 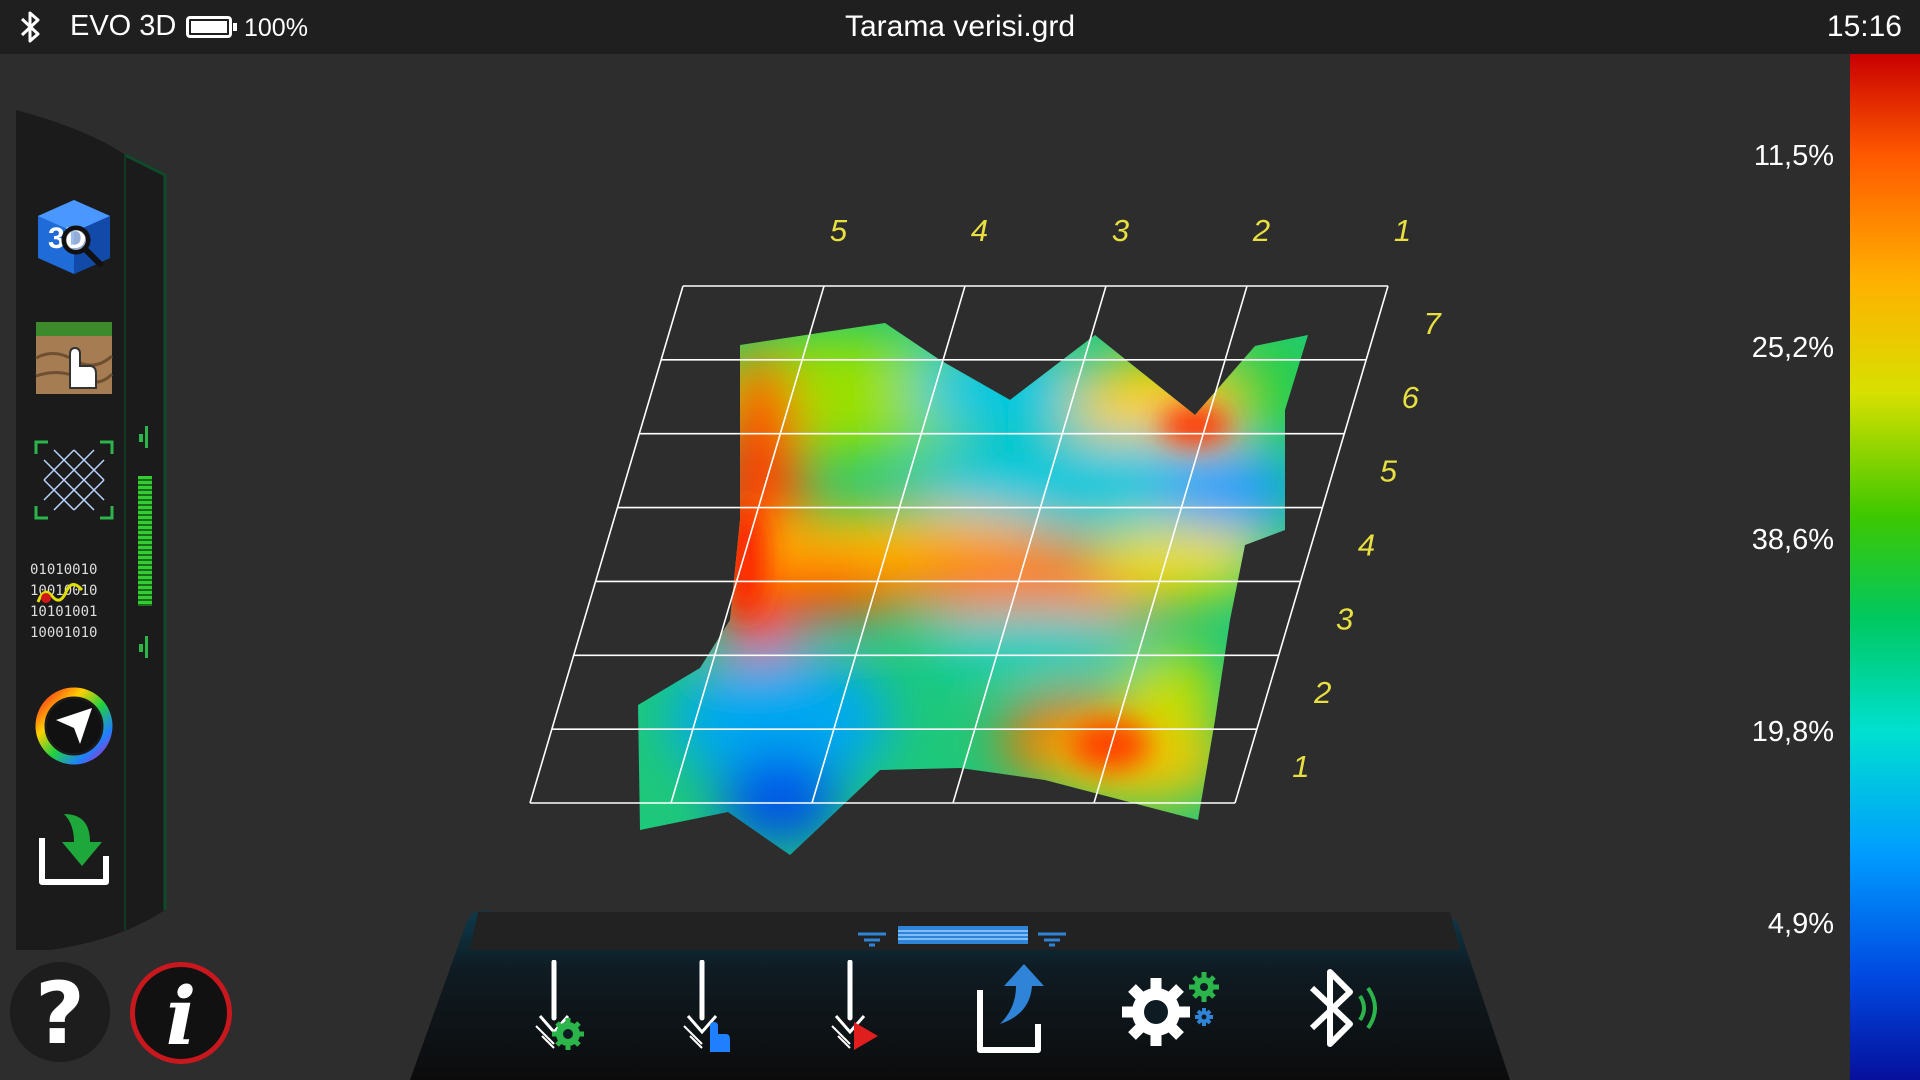 I want to click on bluetooth-connect-button, so click(x=1350, y=1010).